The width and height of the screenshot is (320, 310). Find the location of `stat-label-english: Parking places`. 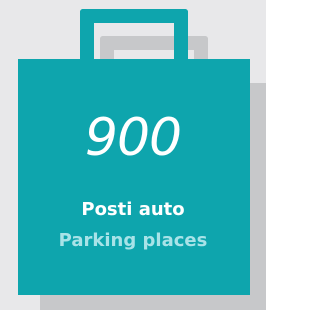

stat-label-english: Parking places is located at coordinates (133, 240).